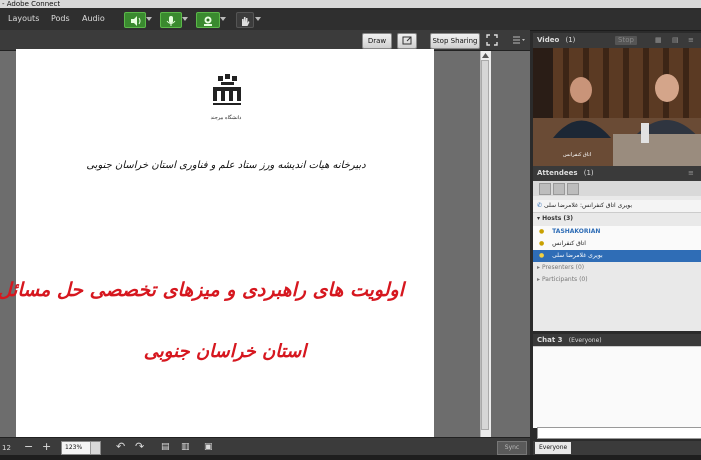 Image resolution: width=701 pixels, height=460 pixels. Describe the element at coordinates (585, 340) in the screenshot. I see `chat-scope: (Everyone)` at that location.